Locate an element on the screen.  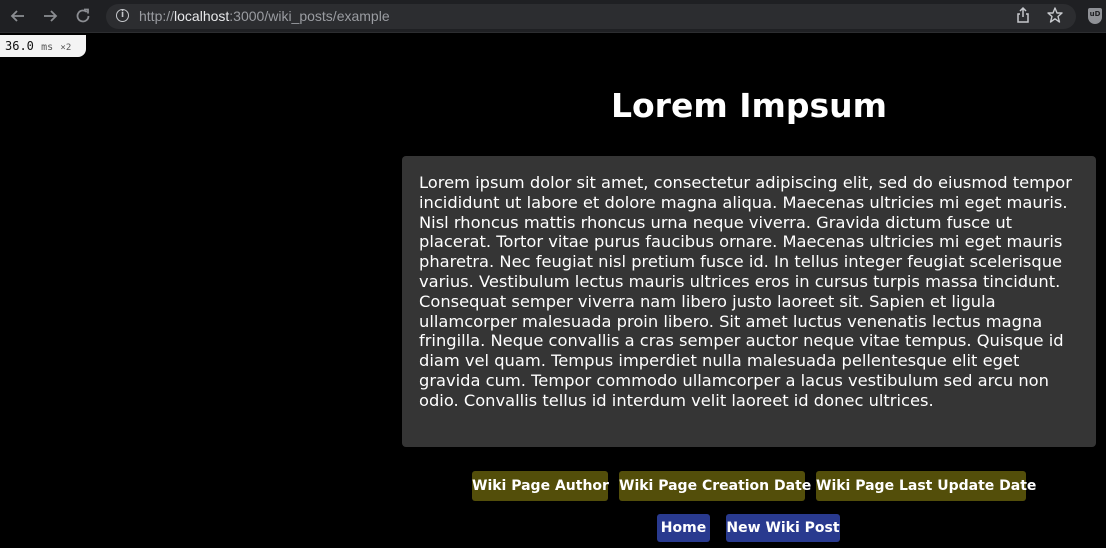
page-title: Lorem Impsum is located at coordinates (749, 105).